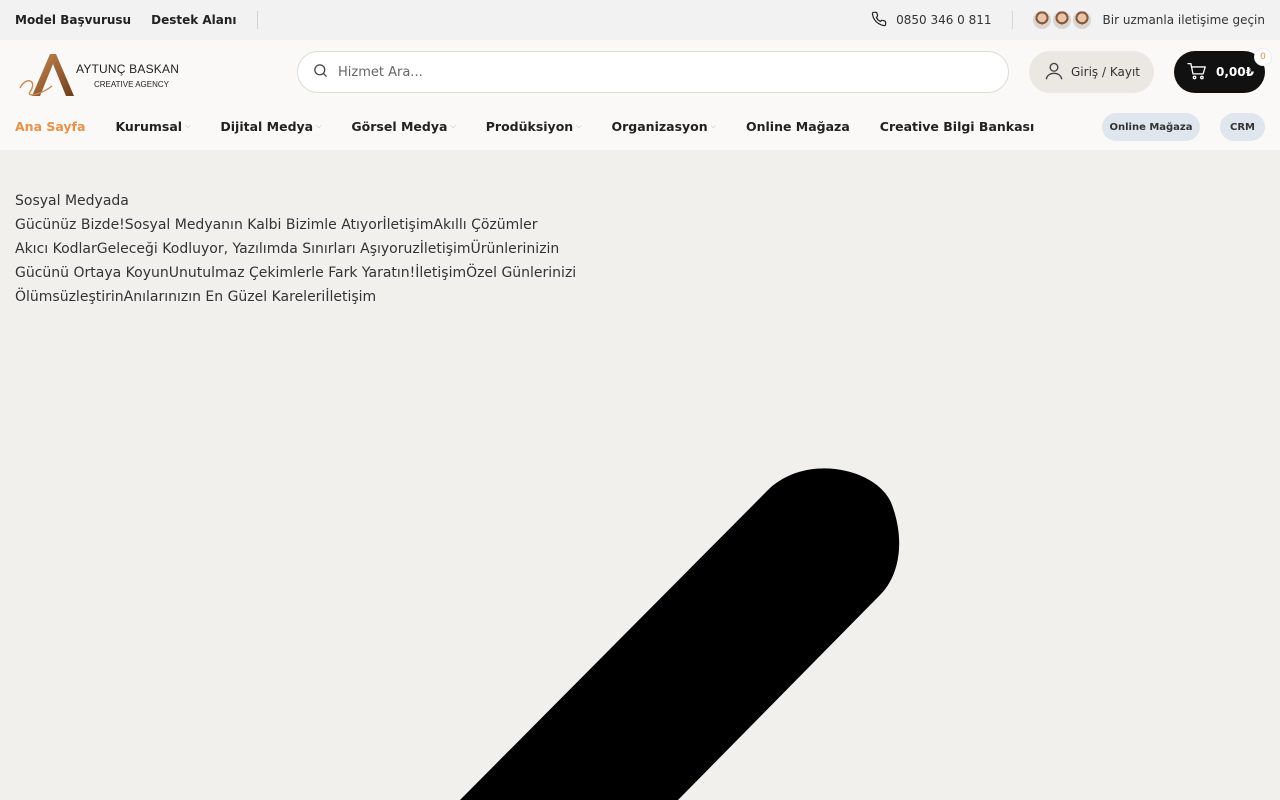 The height and width of the screenshot is (800, 1280). Describe the element at coordinates (1235, 72) in the screenshot. I see `cart-total: 0,00₺` at that location.